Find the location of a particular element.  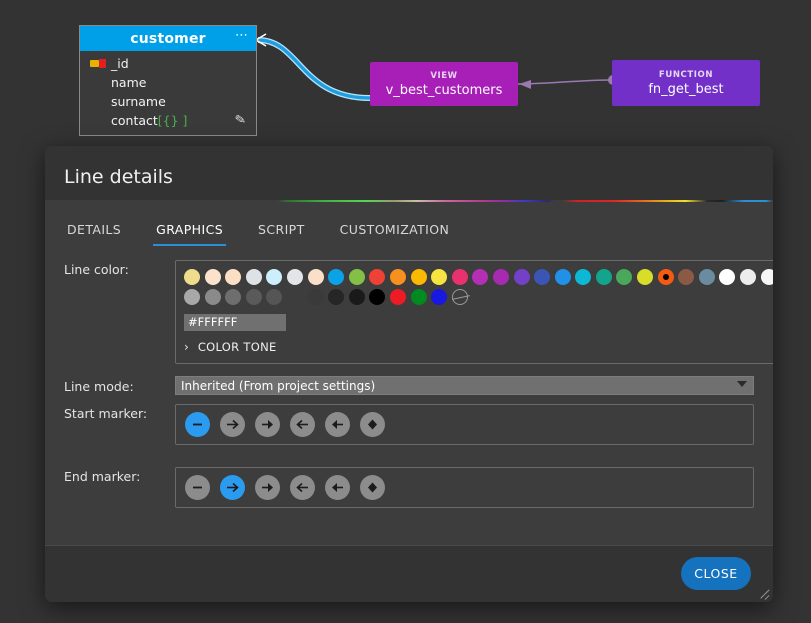

more-options-icon: ⋯ is located at coordinates (242, 35).